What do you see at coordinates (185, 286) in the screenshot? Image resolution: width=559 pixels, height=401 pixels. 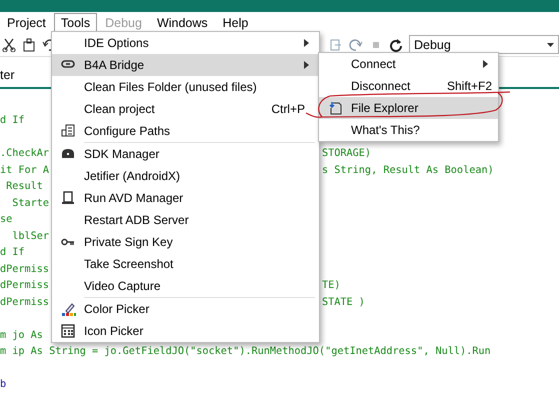 I see `menu-item: Video Capture` at bounding box center [185, 286].